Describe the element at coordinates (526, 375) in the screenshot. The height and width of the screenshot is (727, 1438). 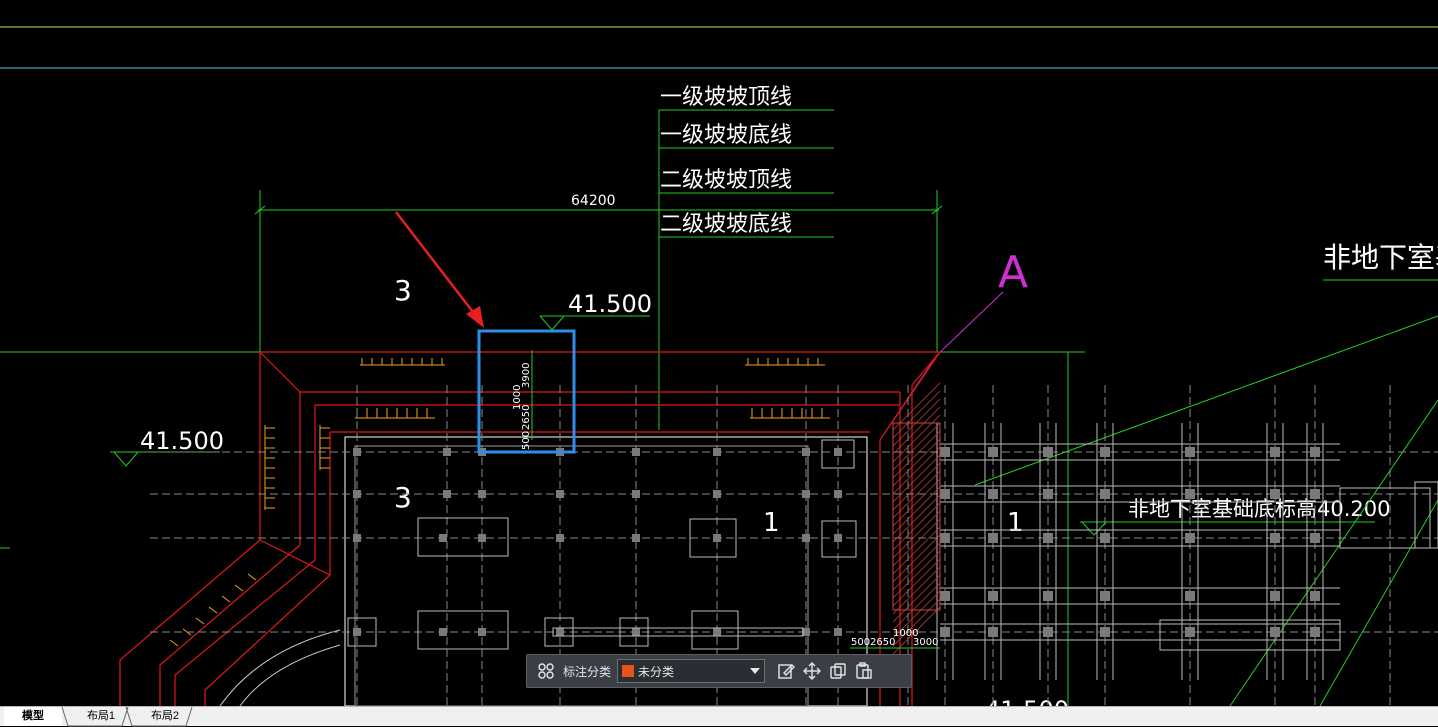
I see `dim-3900: 3900` at that location.